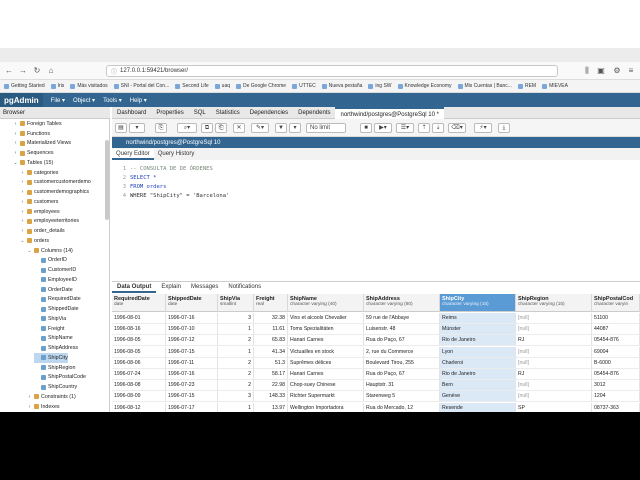  Describe the element at coordinates (112, 100) in the screenshot. I see `menu-tools: Tools ▾` at that location.